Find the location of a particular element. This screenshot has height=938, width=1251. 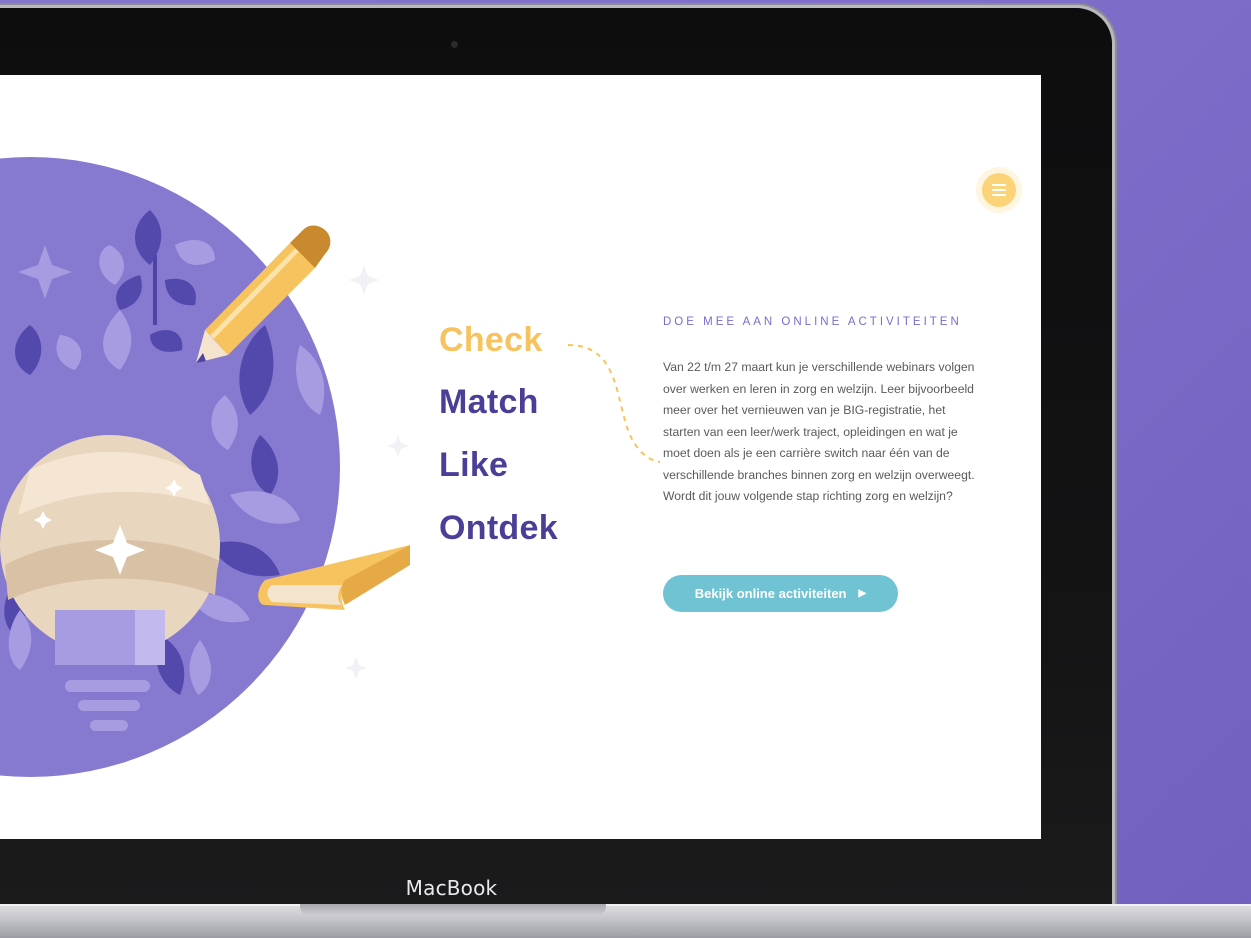

view-activities-button: Bekijk online activiteiten ▶ is located at coordinates (780, 593).